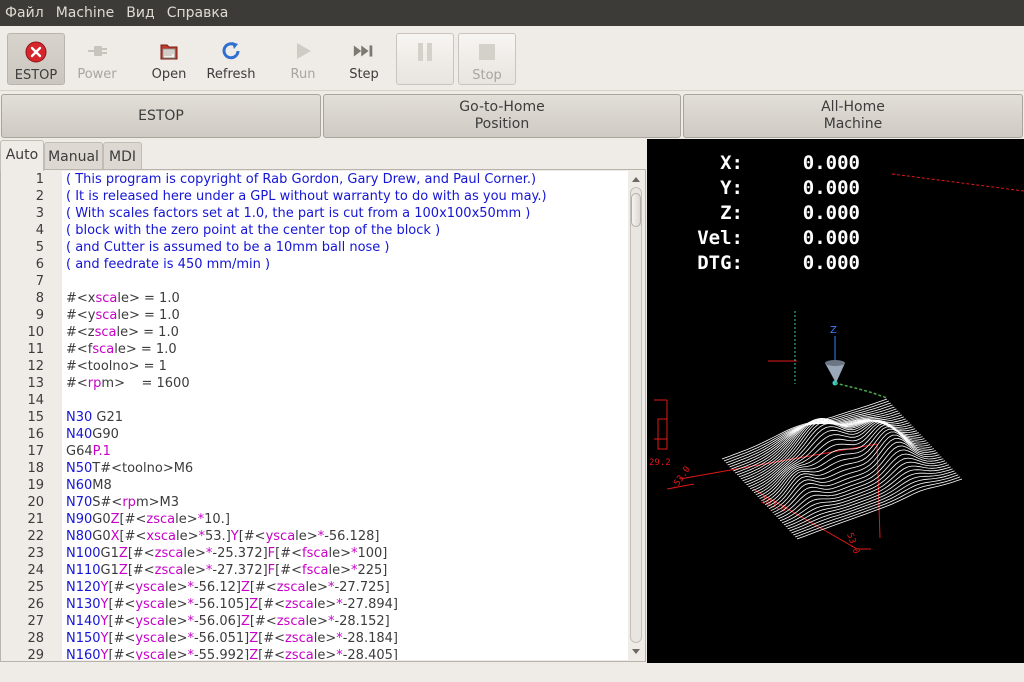  I want to click on power-button: Power, so click(97, 59).